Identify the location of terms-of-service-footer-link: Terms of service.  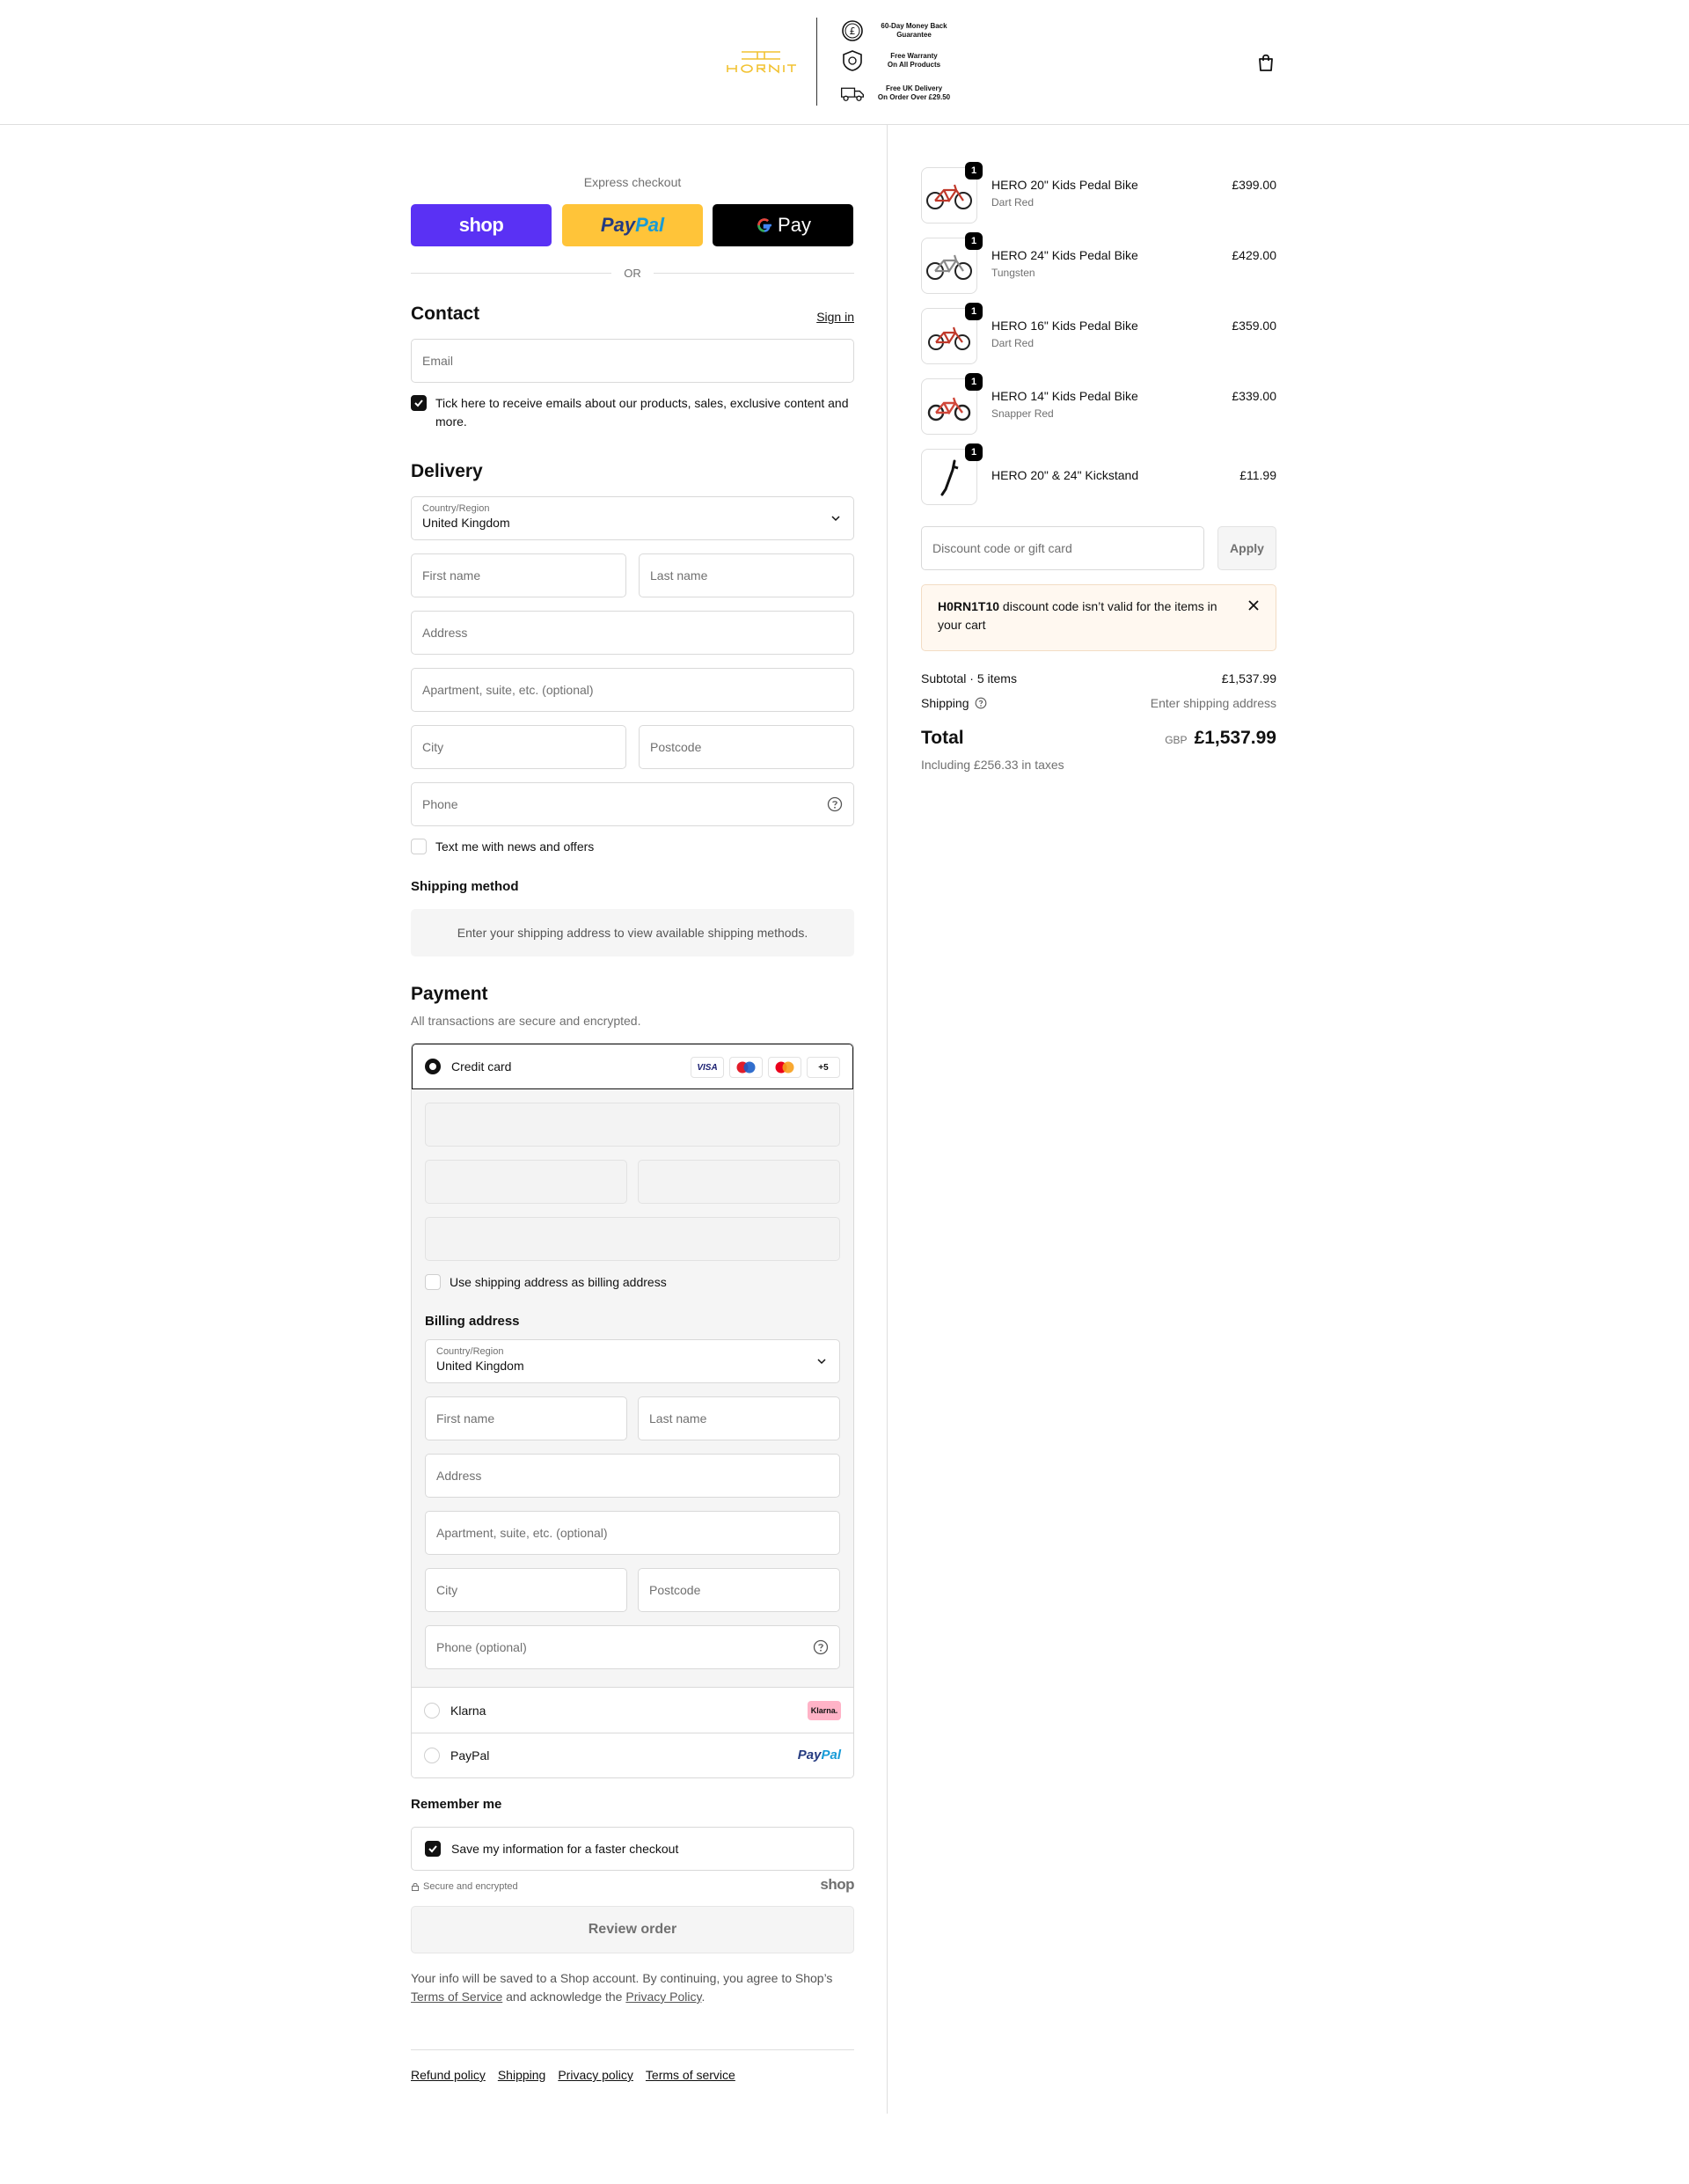
(690, 2075).